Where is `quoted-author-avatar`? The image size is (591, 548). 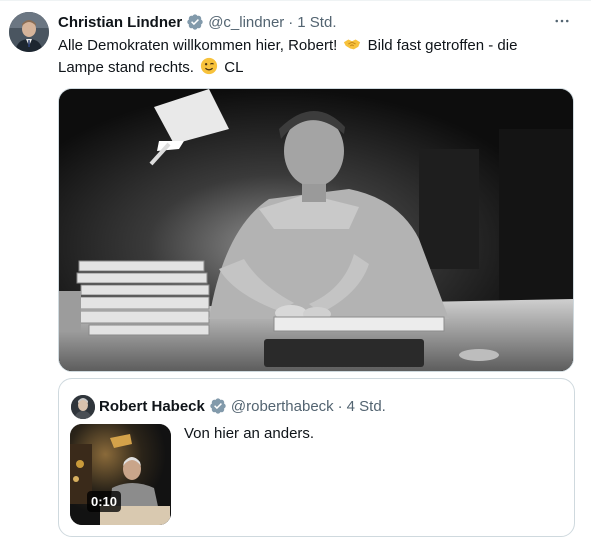
quoted-author-avatar is located at coordinates (83, 407).